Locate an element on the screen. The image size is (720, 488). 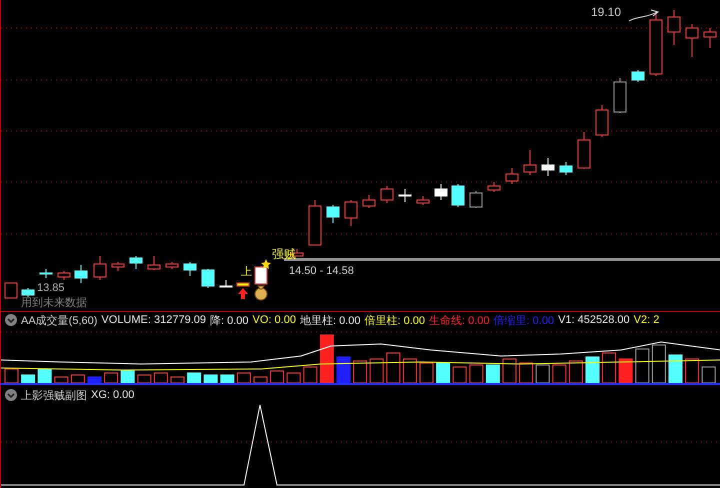
price-range-label: 14.50 - 14.58 is located at coordinates (321, 271).